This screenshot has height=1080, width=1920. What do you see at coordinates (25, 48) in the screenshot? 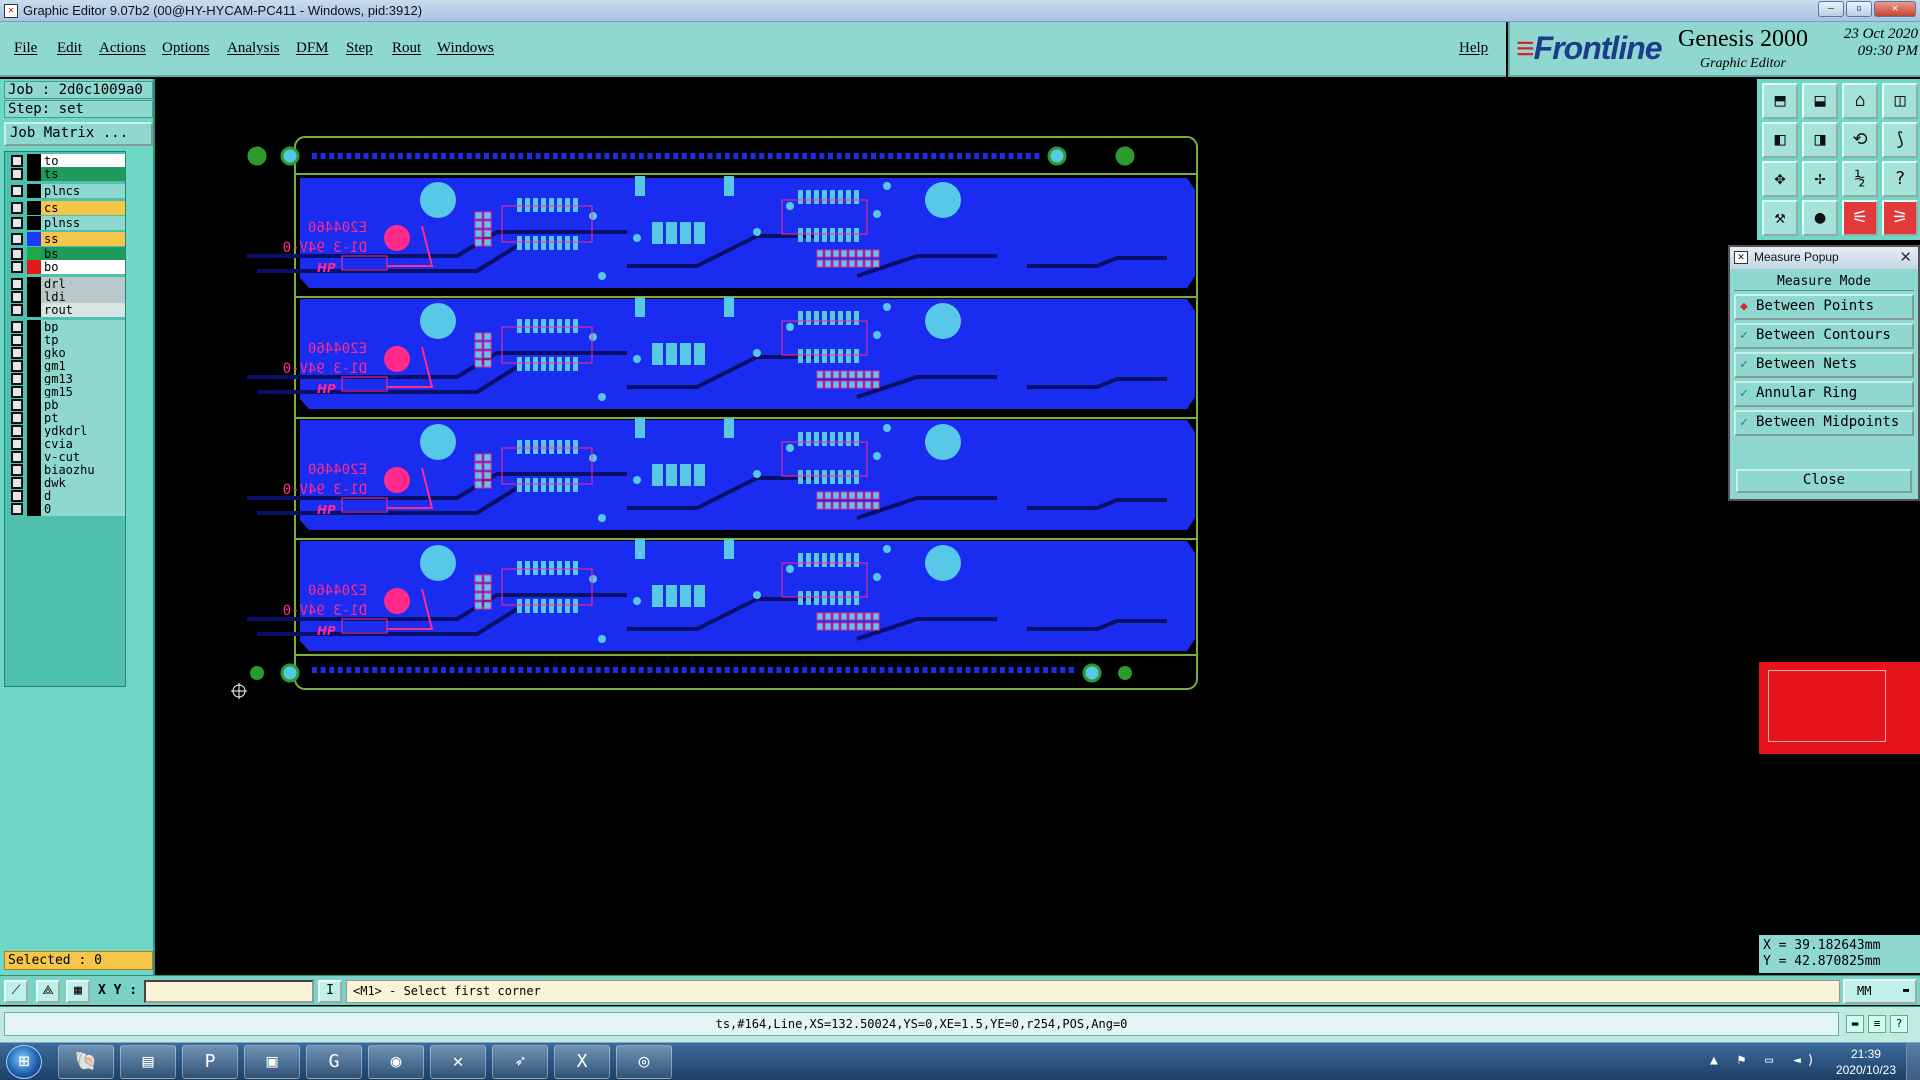
I see `menu-file: File` at bounding box center [25, 48].